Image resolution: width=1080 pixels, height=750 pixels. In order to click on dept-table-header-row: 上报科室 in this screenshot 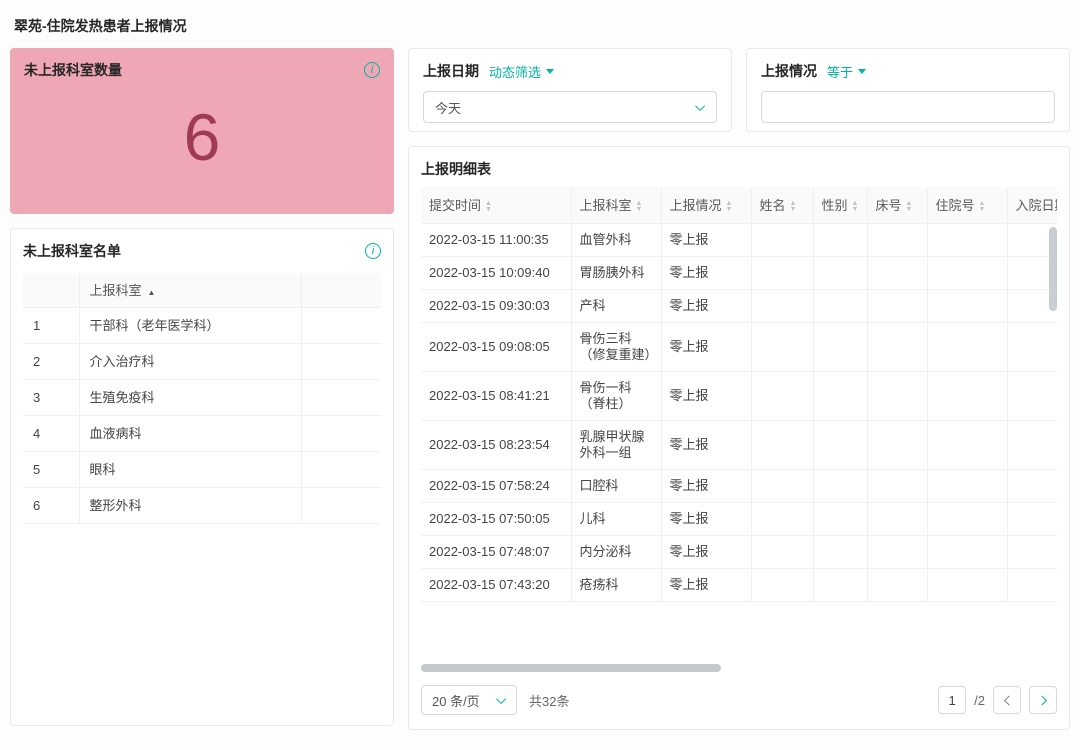, I will do `click(202, 290)`.